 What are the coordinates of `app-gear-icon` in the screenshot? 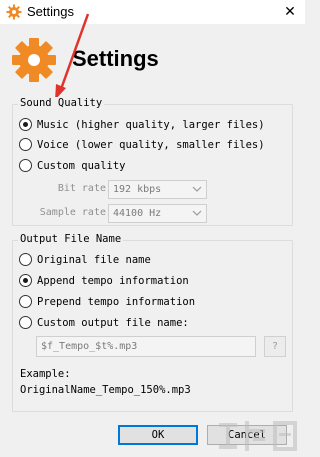 It's located at (14, 12).